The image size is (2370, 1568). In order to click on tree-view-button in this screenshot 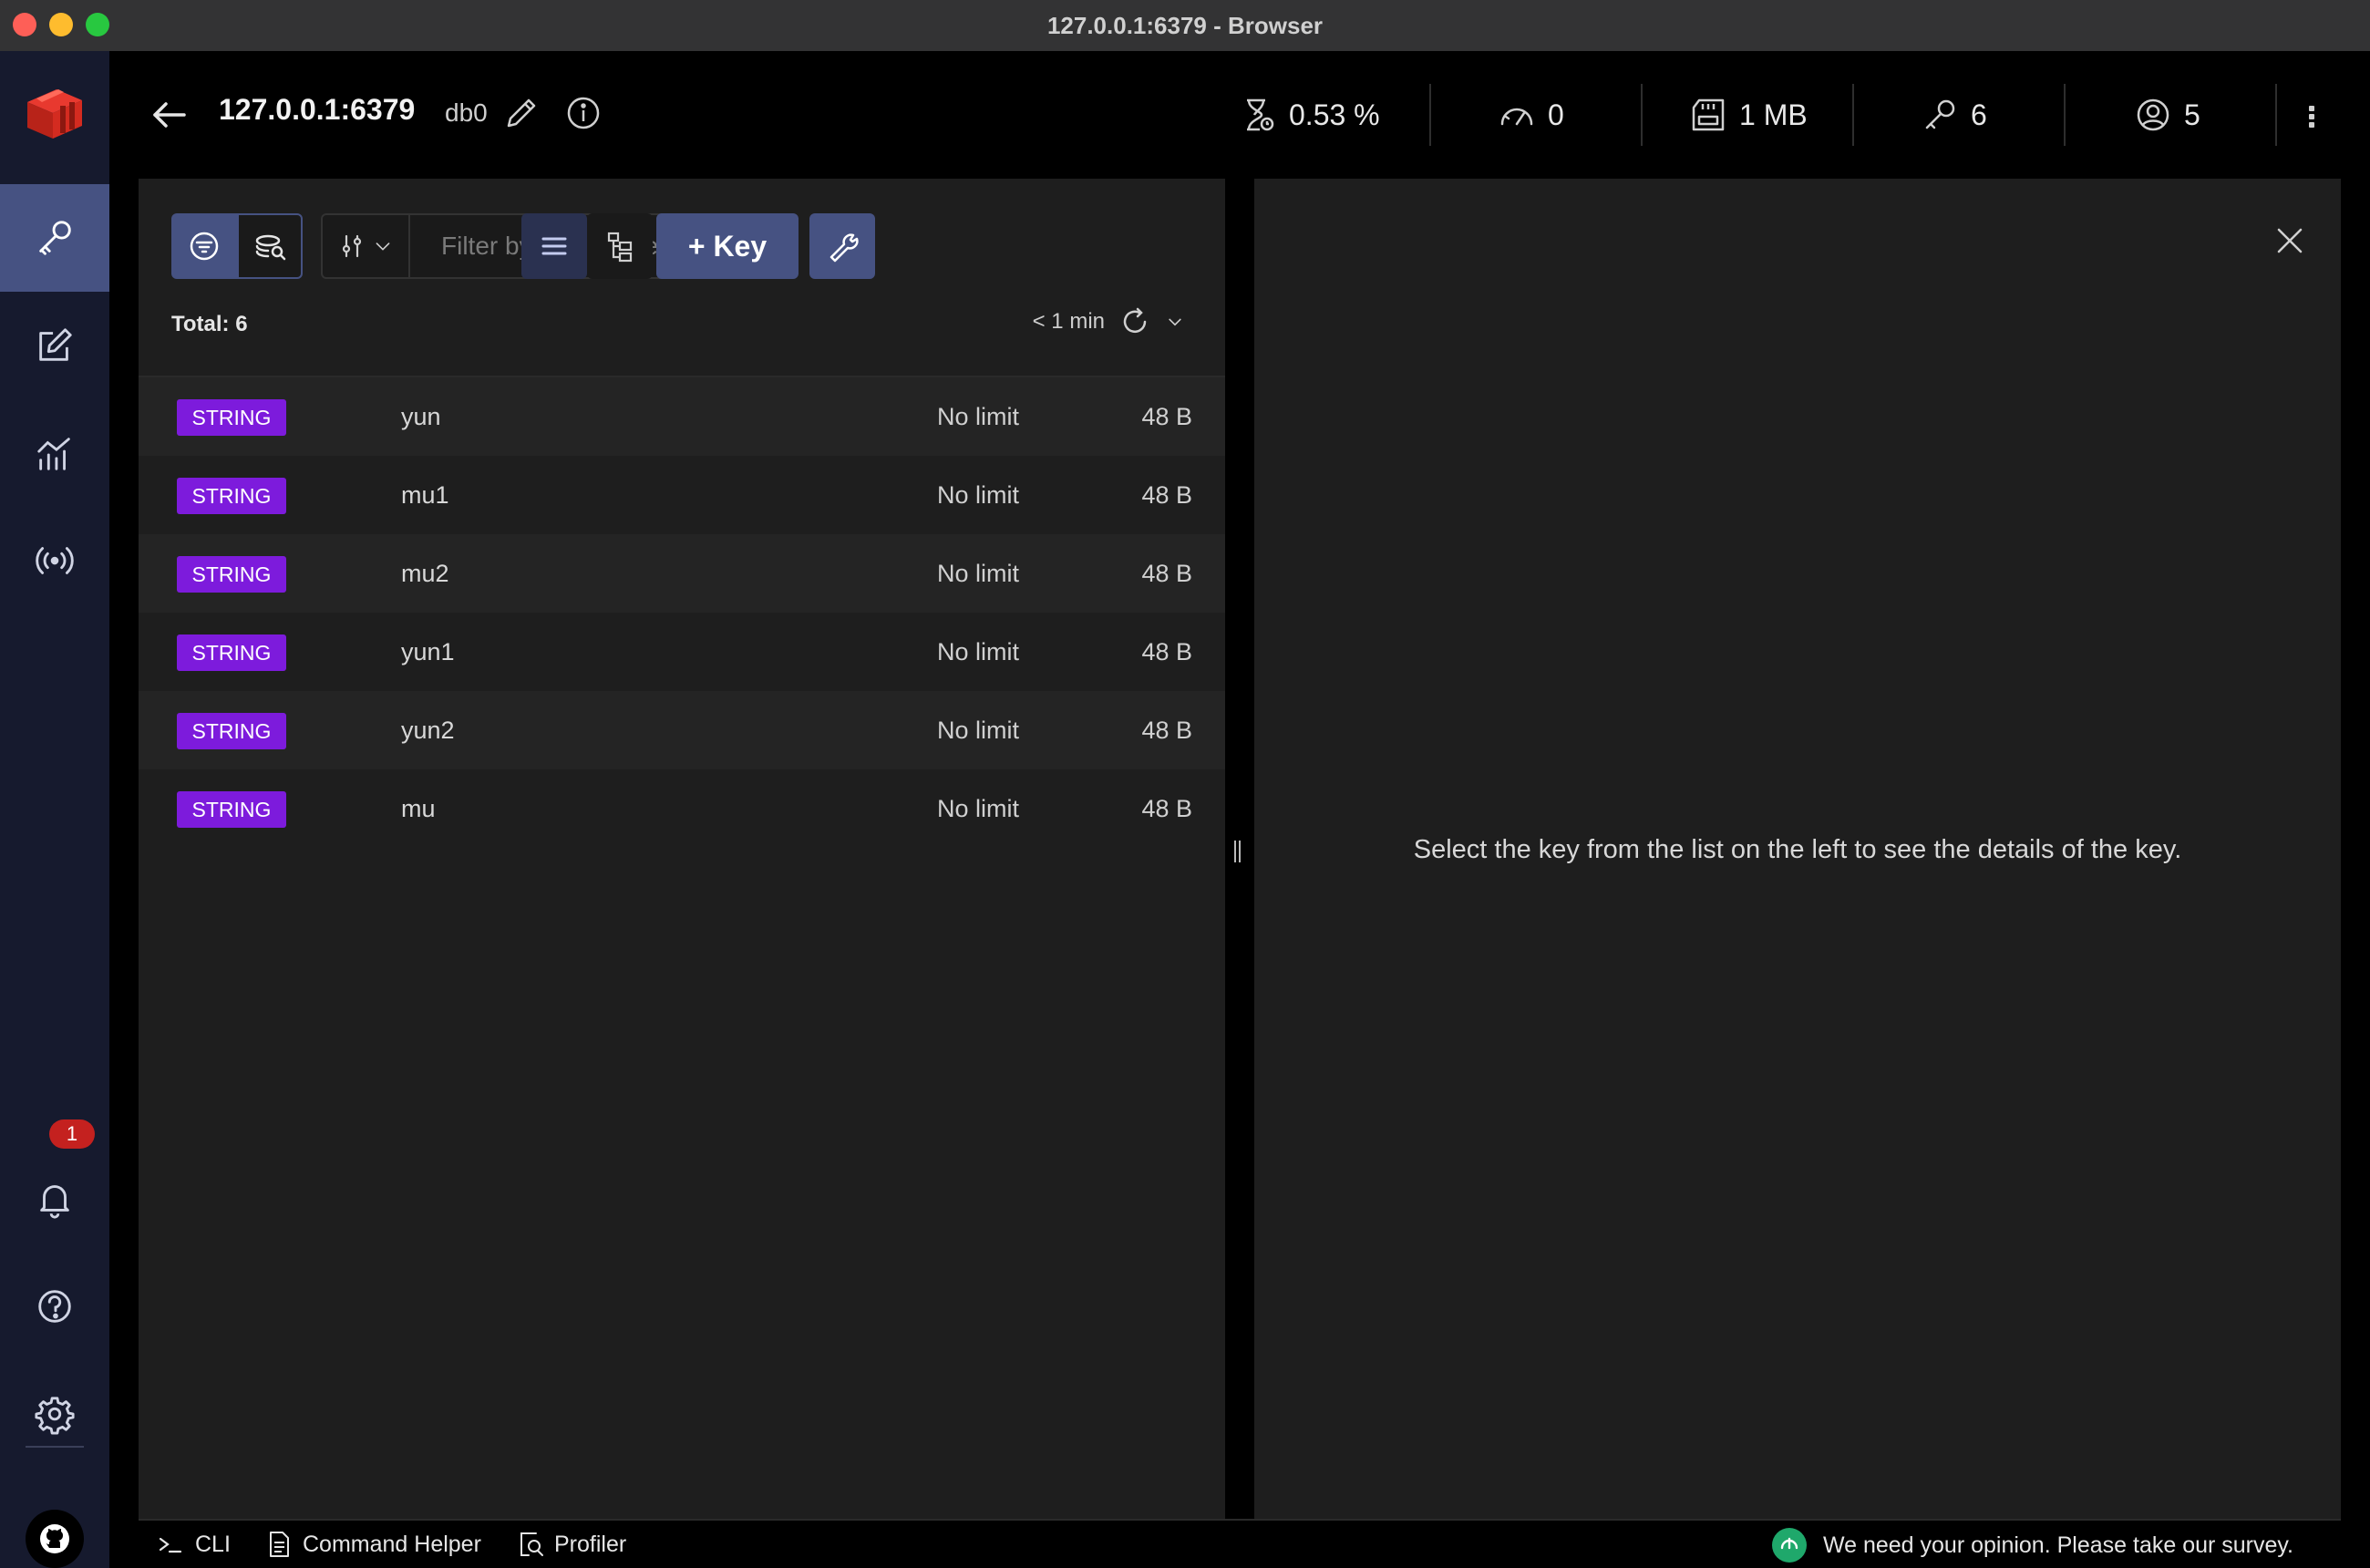, I will do `click(620, 246)`.